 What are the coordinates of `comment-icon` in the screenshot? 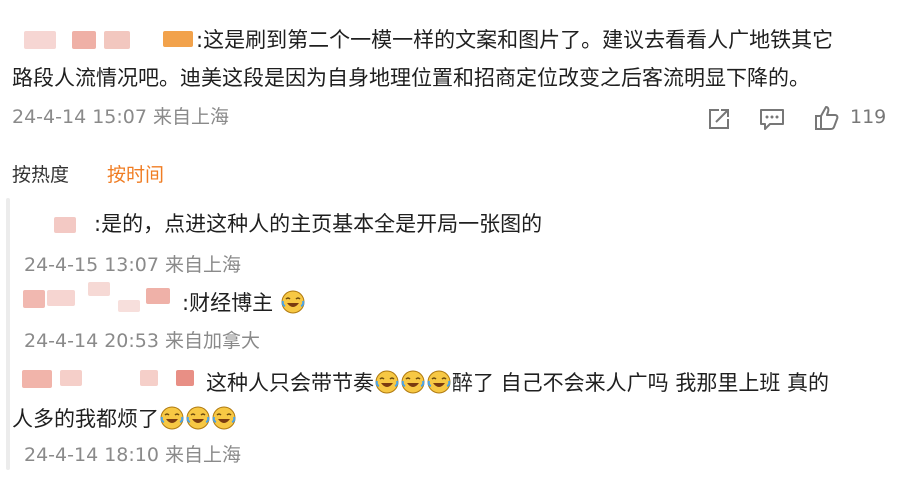 It's located at (772, 119).